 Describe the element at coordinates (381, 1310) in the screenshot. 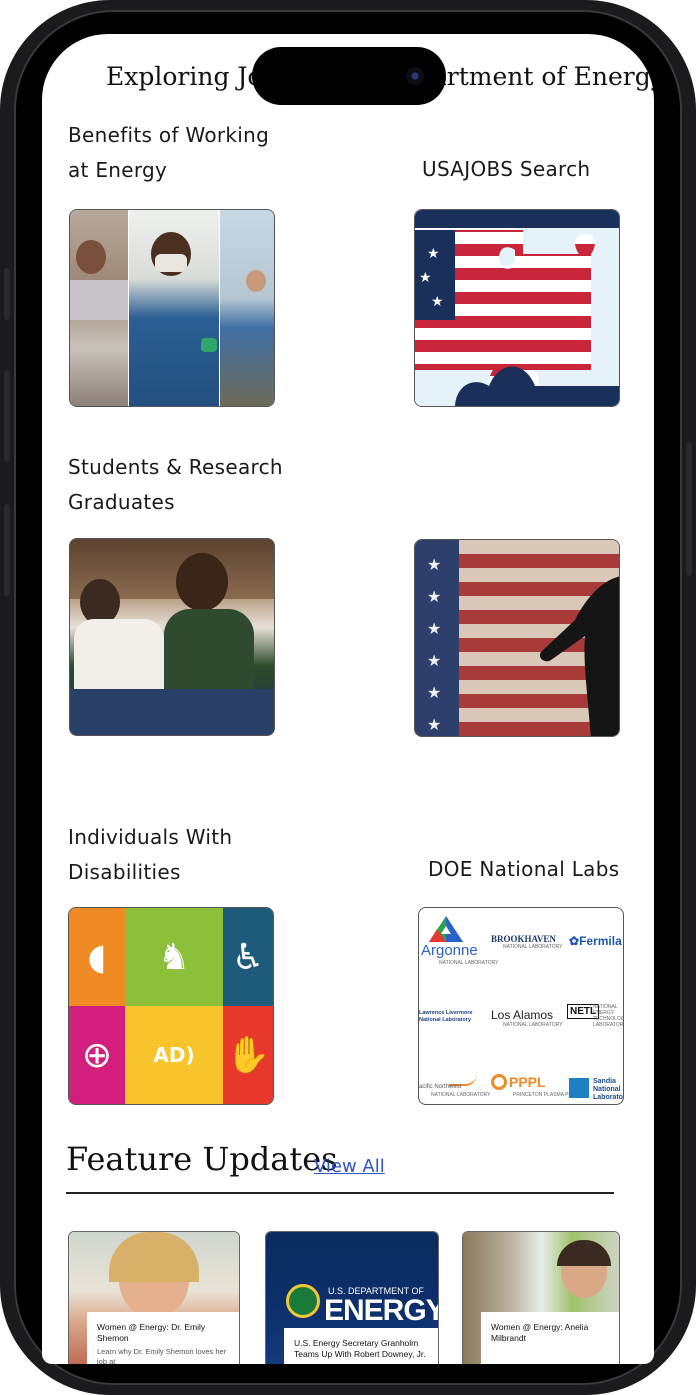

I see `doe-badge-main: ENERGY` at that location.